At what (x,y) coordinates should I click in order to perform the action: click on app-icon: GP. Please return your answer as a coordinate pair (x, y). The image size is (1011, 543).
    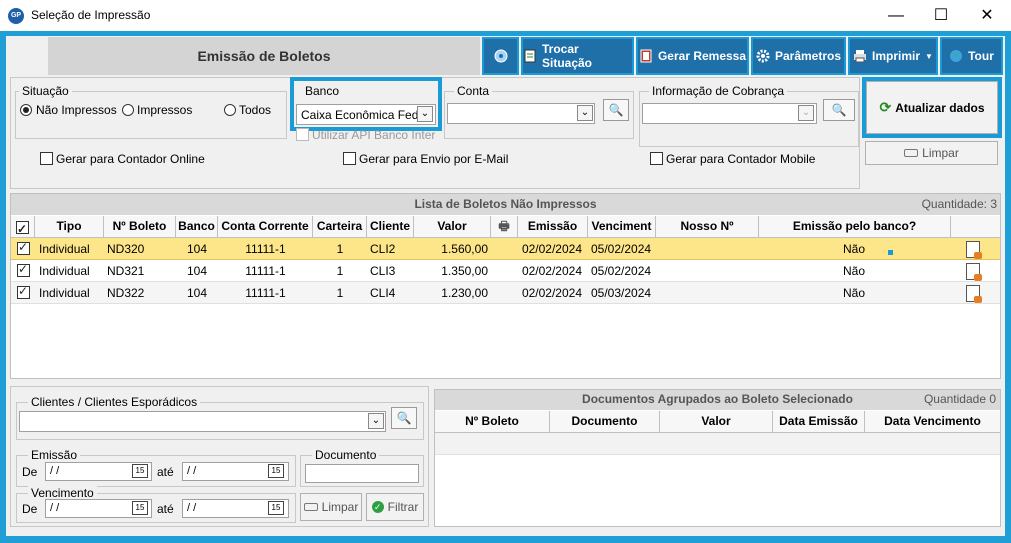
    Looking at the image, I should click on (16, 16).